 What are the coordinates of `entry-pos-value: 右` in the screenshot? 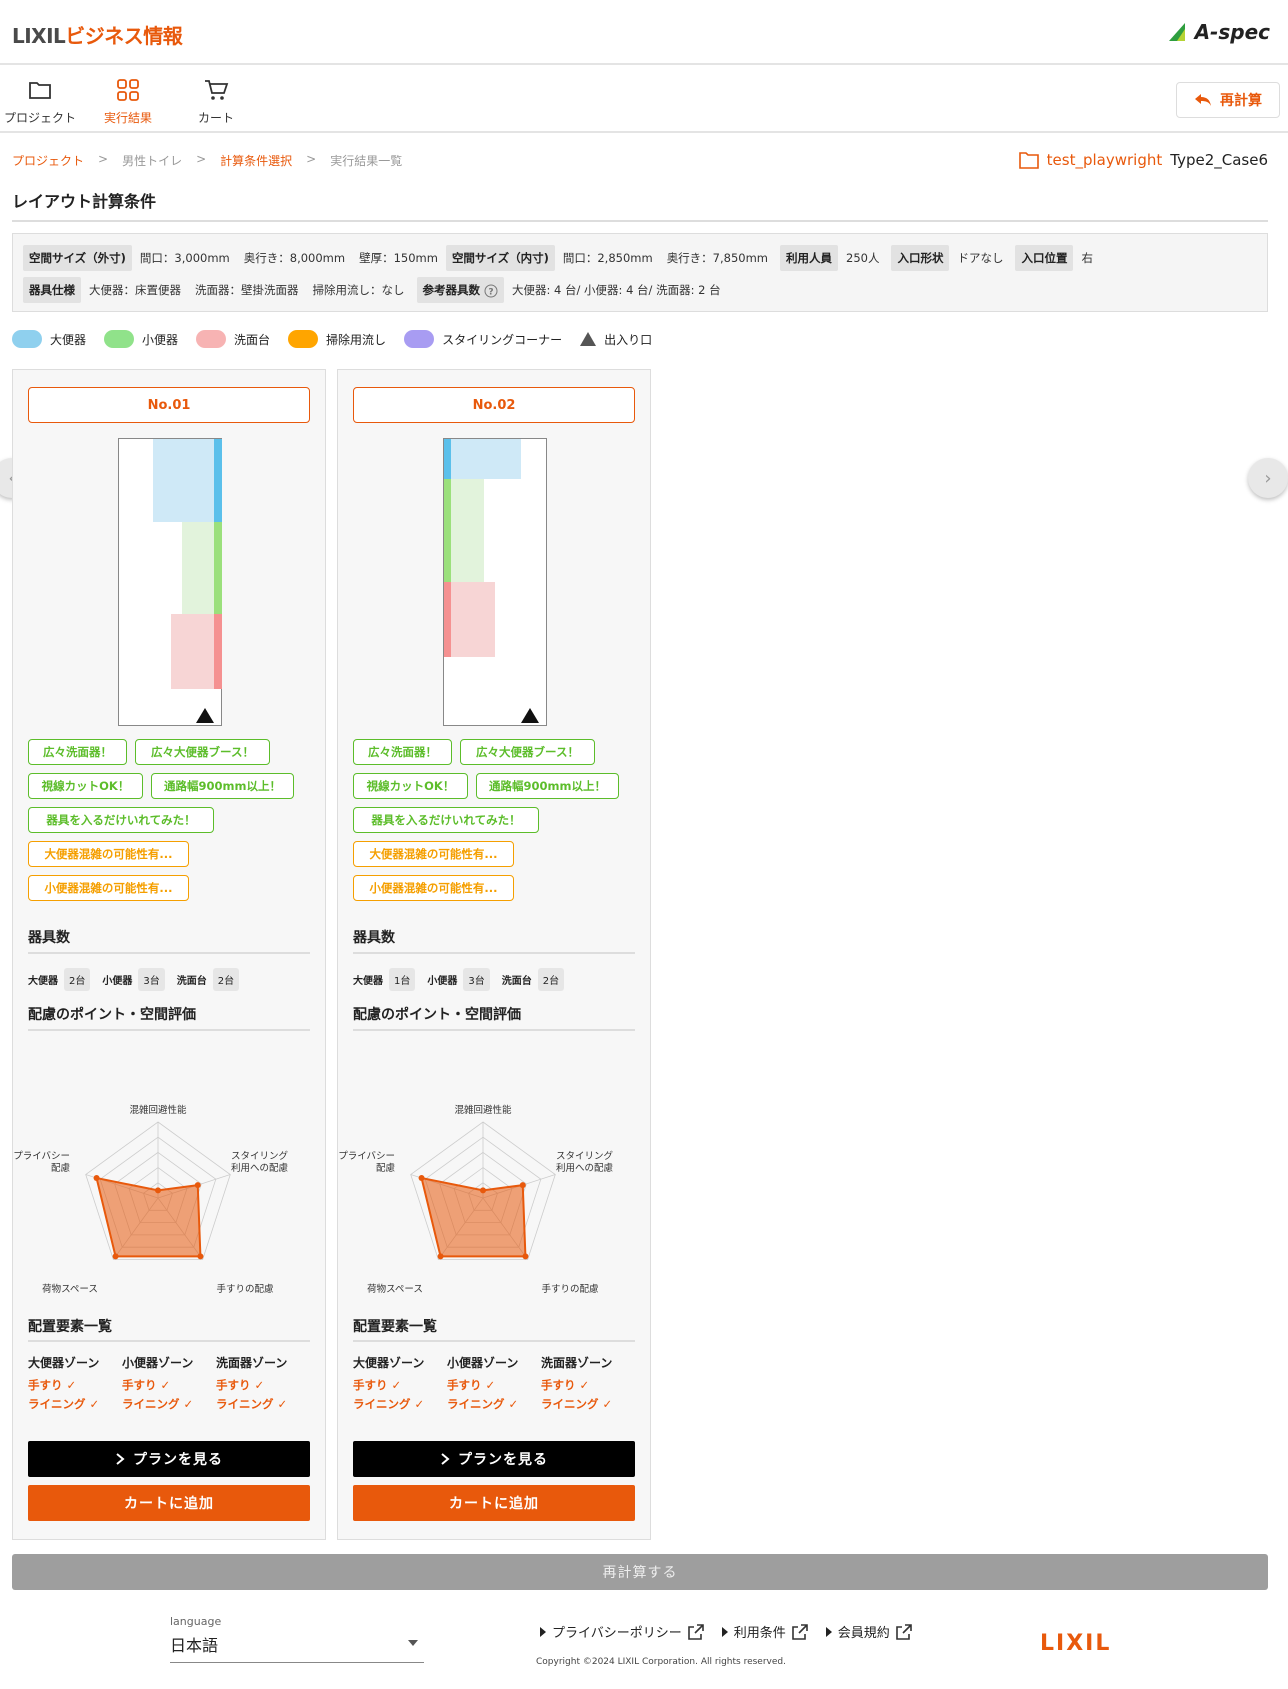 It's located at (1087, 258).